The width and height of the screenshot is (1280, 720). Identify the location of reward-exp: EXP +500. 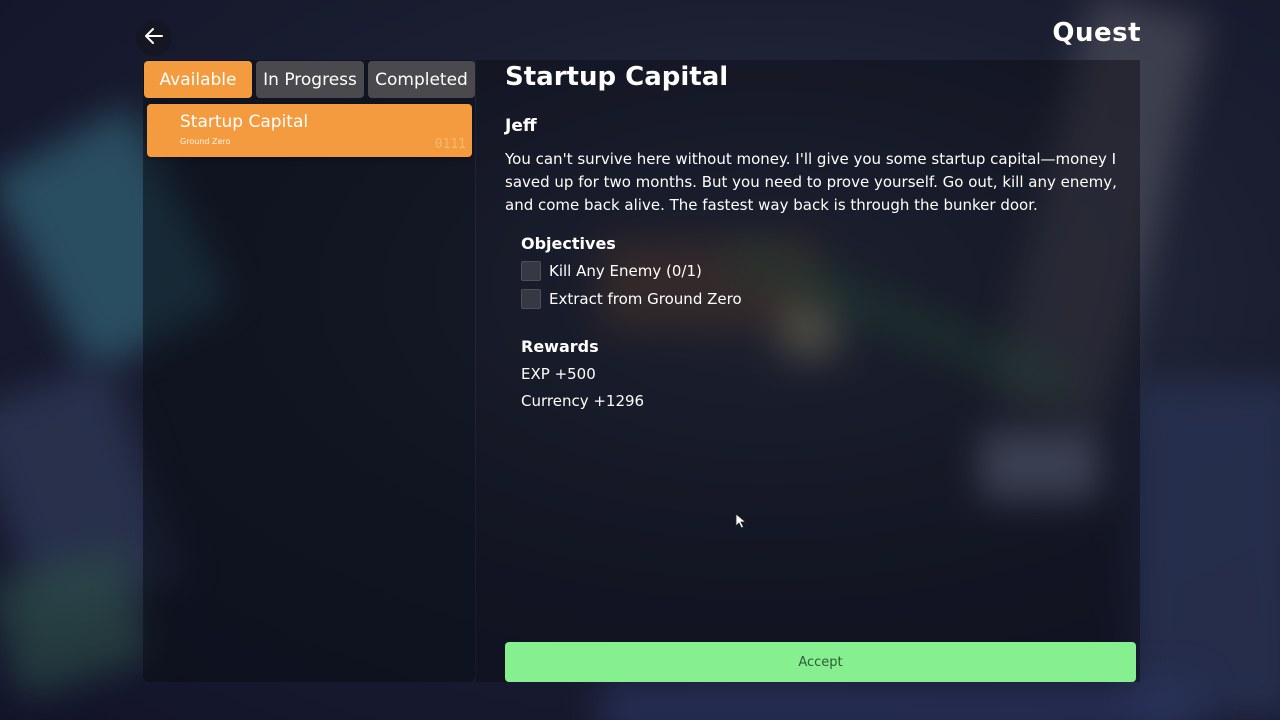
(558, 374).